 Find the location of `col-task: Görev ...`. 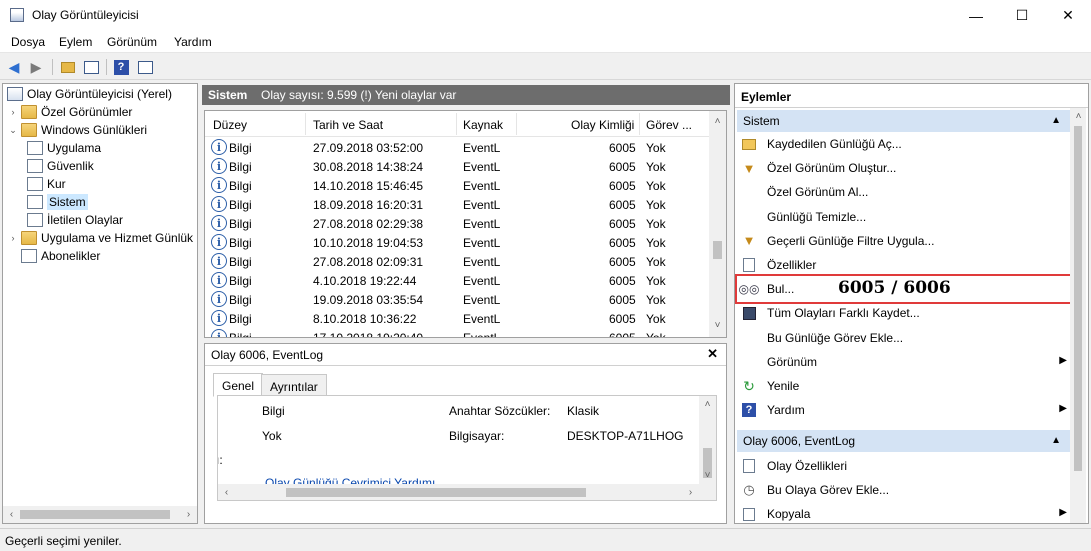

col-task: Görev ... is located at coordinates (669, 125).